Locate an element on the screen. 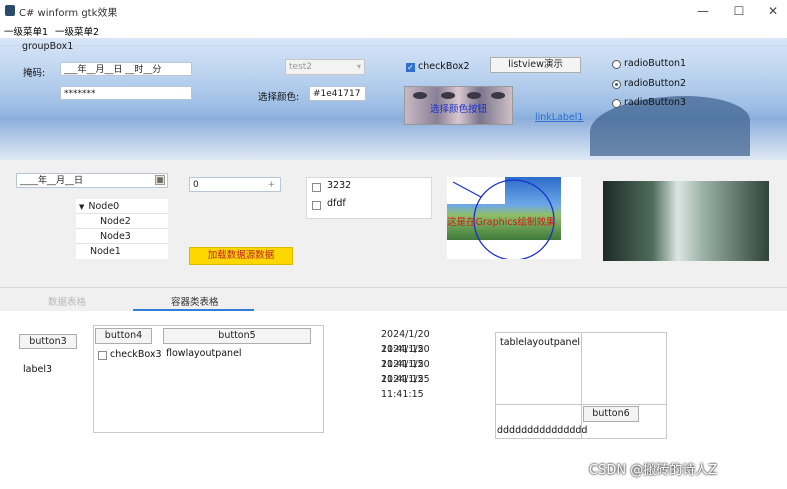 This screenshot has height=489, width=787. menu-item-1: 一级菜单1 is located at coordinates (26, 31).